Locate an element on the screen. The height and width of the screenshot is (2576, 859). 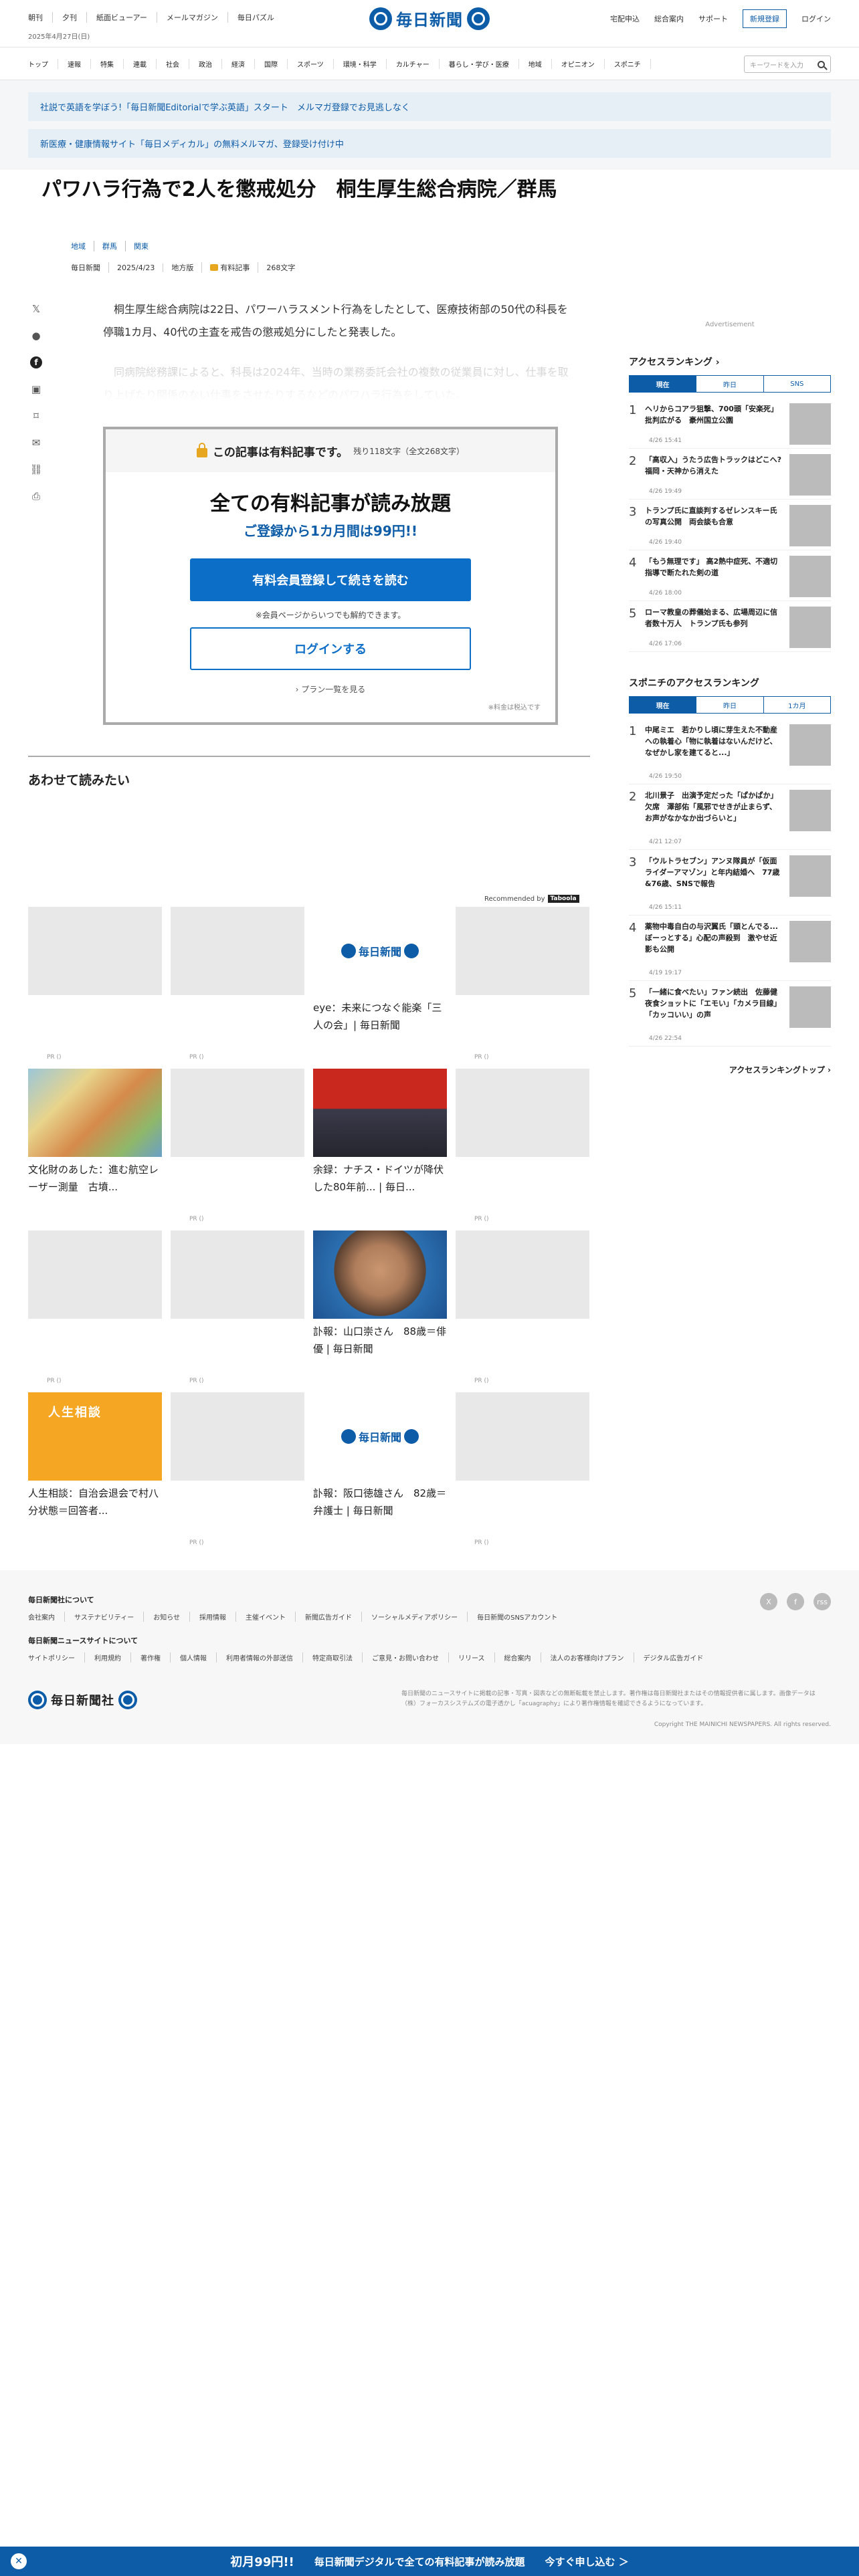
facebook-icon: f is located at coordinates (796, 1601).